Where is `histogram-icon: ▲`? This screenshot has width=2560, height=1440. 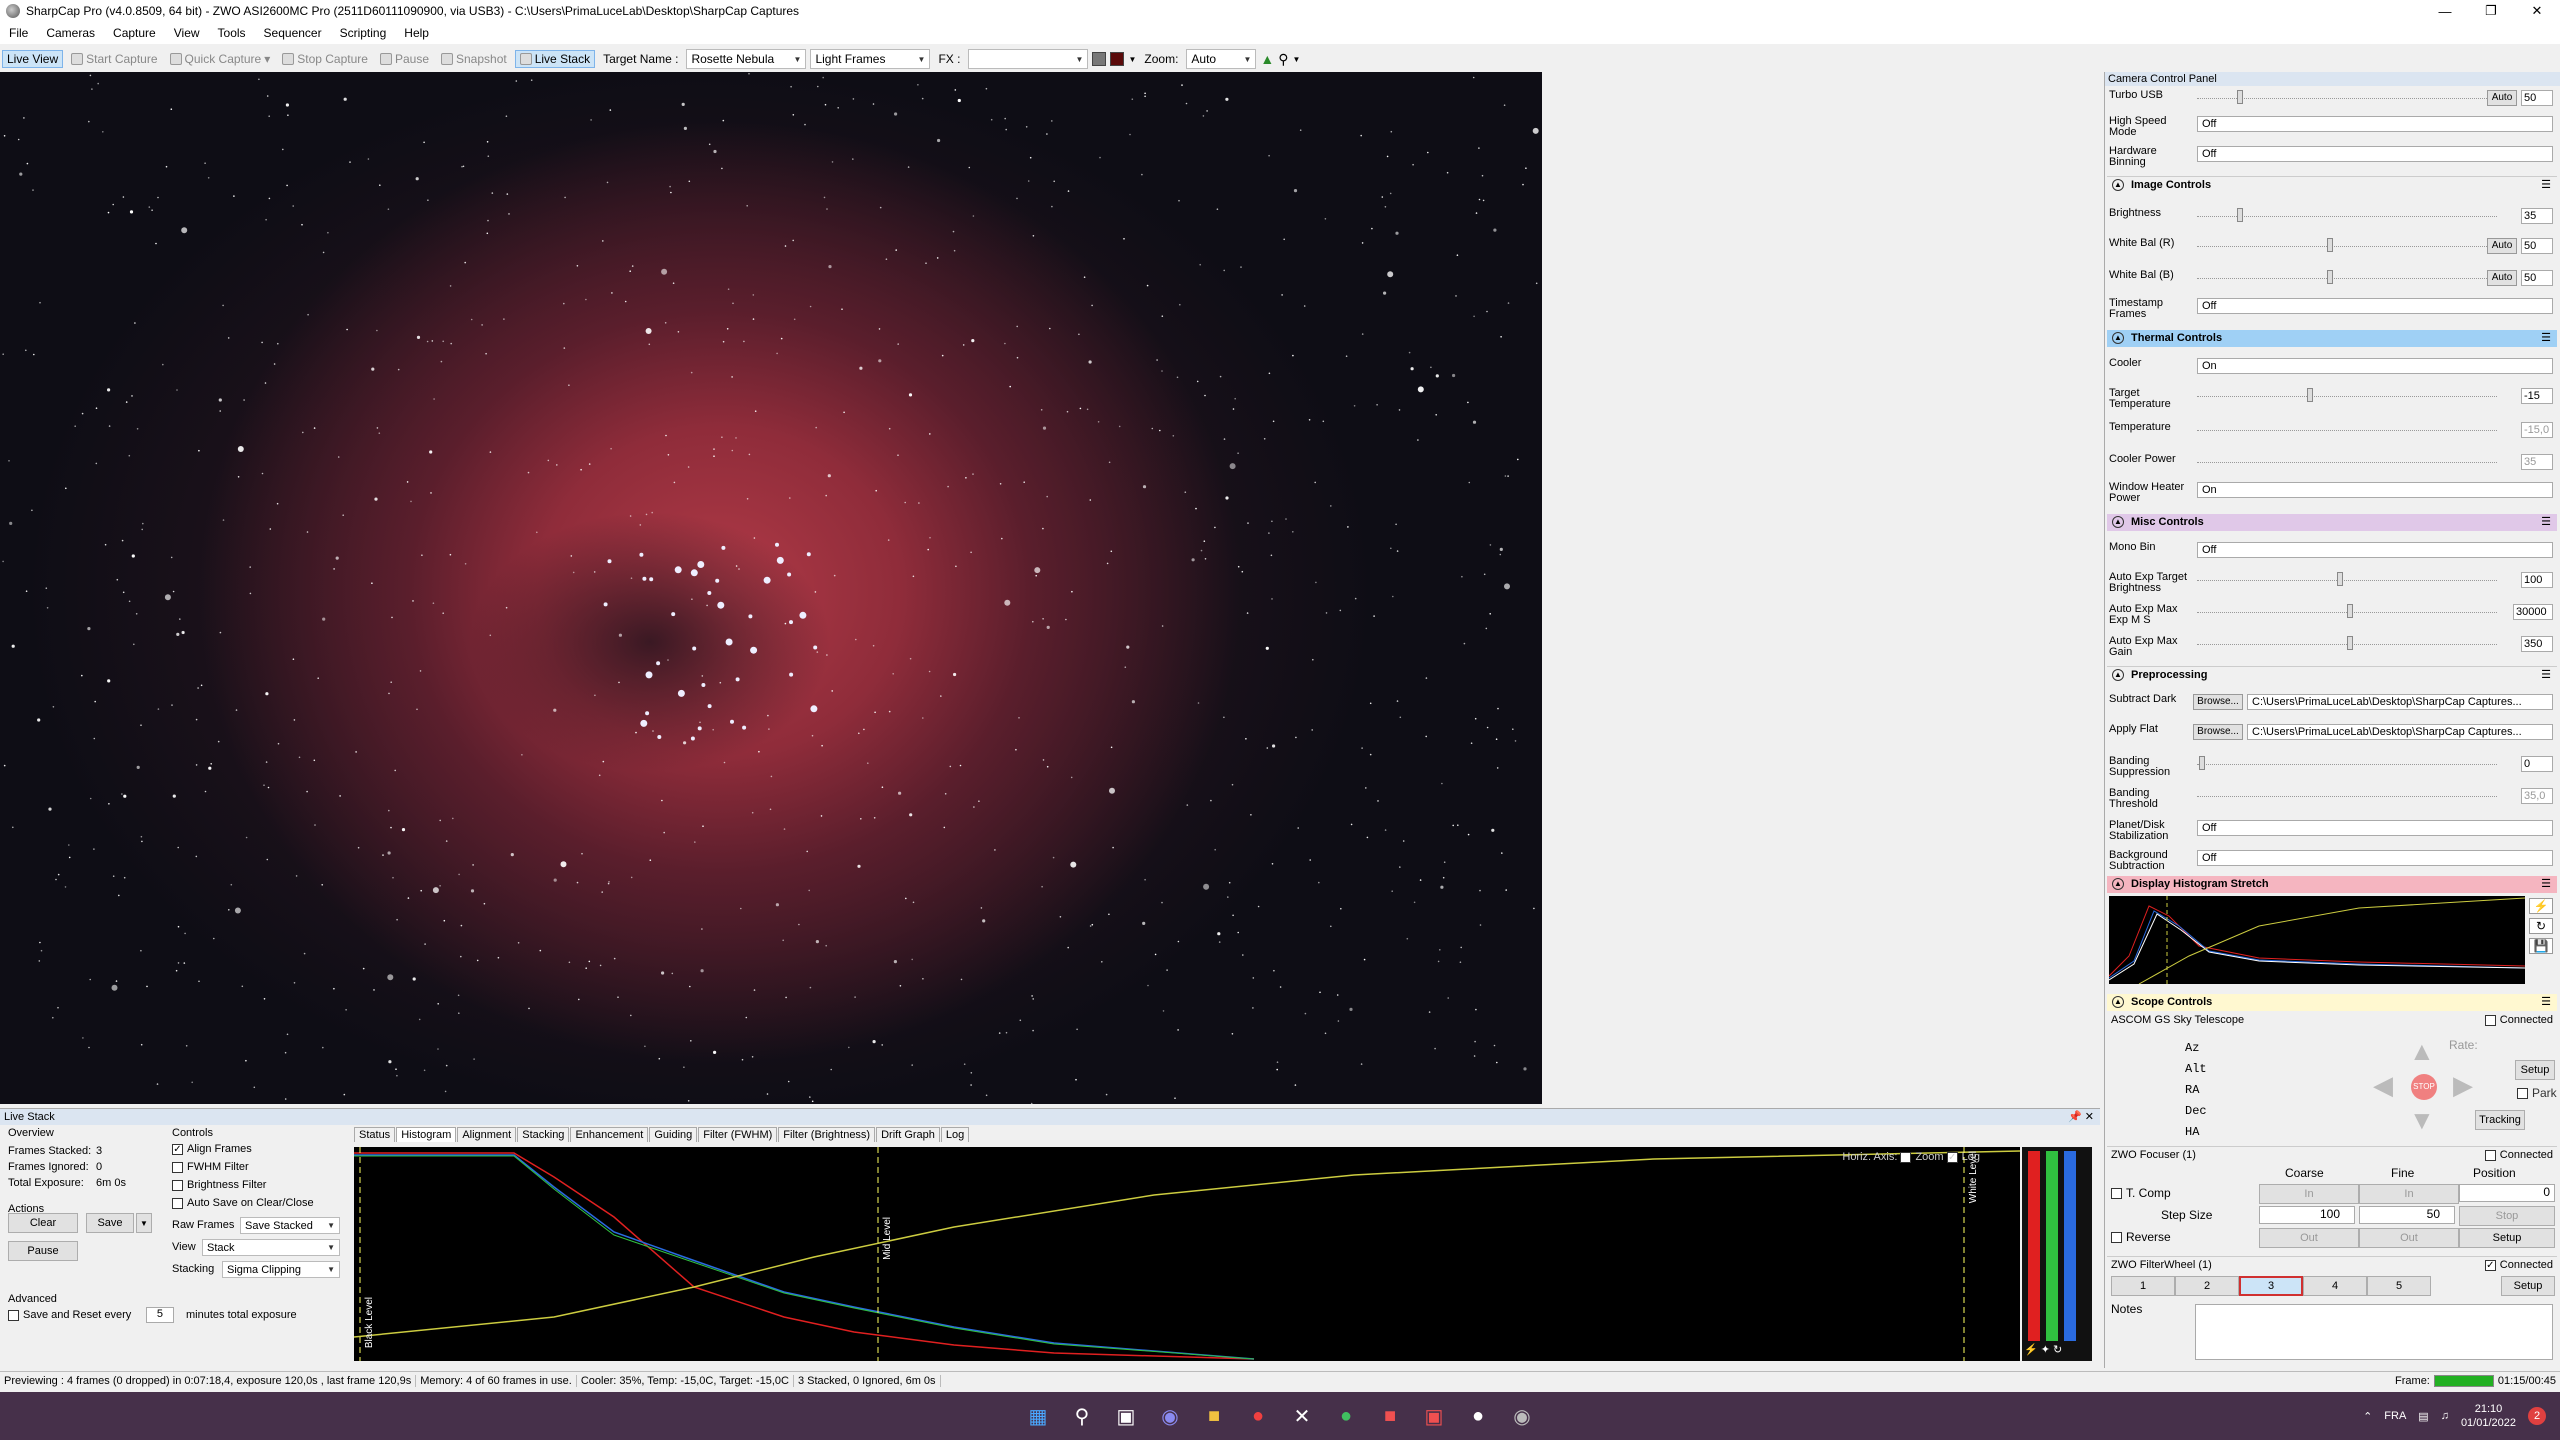
histogram-icon: ▲ is located at coordinates (1267, 59).